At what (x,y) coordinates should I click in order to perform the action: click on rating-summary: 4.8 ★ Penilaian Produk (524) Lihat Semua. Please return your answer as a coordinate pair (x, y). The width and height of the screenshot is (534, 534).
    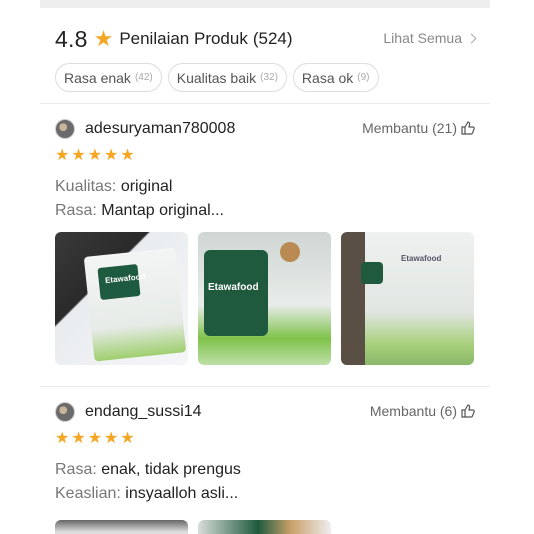
    Looking at the image, I should click on (266, 39).